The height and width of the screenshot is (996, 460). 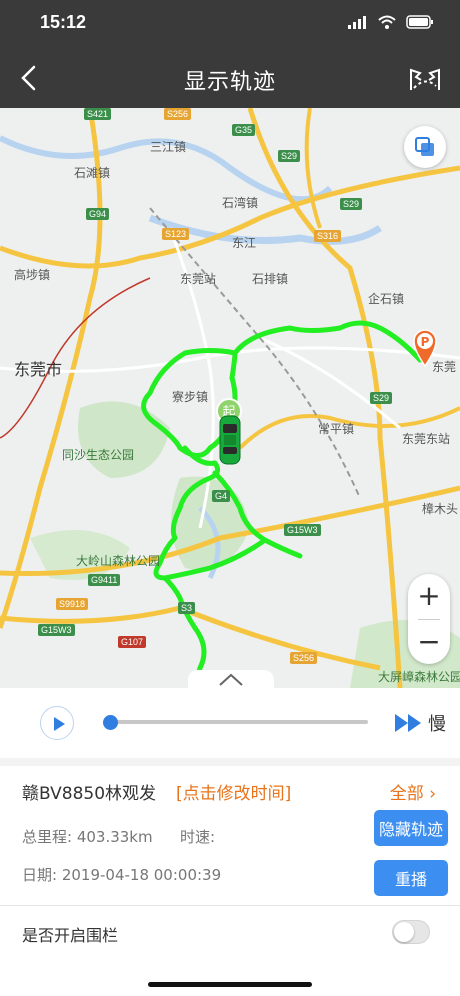 What do you see at coordinates (98, 455) in the screenshot?
I see `map-label-tongsha-park: 同沙生态公园` at bounding box center [98, 455].